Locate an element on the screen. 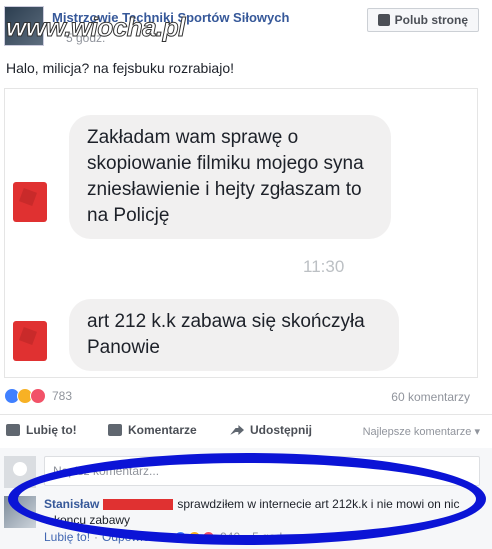 This screenshot has width=492, height=549. like-label: Lubię to! is located at coordinates (51, 430).